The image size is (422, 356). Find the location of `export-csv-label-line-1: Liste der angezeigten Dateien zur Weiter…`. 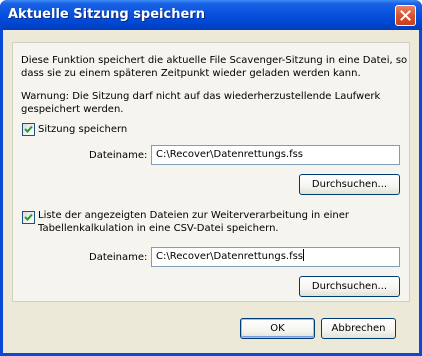

export-csv-label-line-1: Liste der angezeigten Dateien zur Weiter… is located at coordinates (193, 215).